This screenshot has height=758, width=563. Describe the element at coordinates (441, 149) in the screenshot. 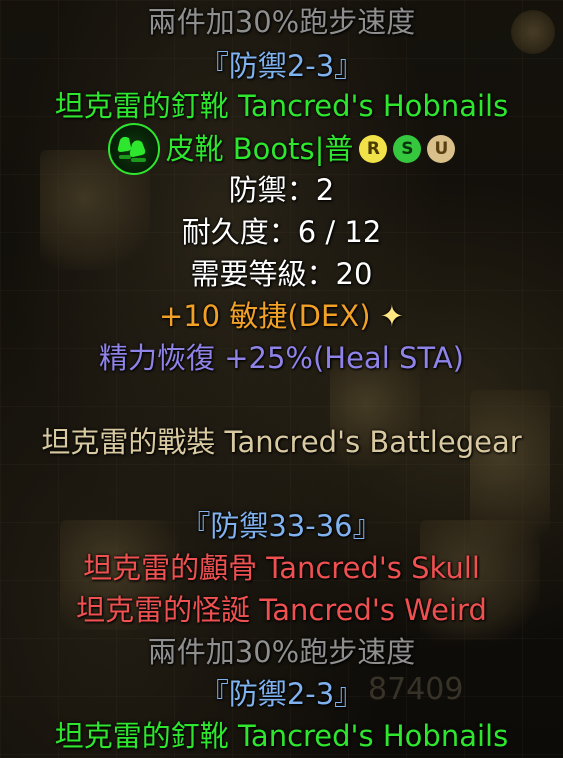

I see `unique-badge-icon: U` at that location.